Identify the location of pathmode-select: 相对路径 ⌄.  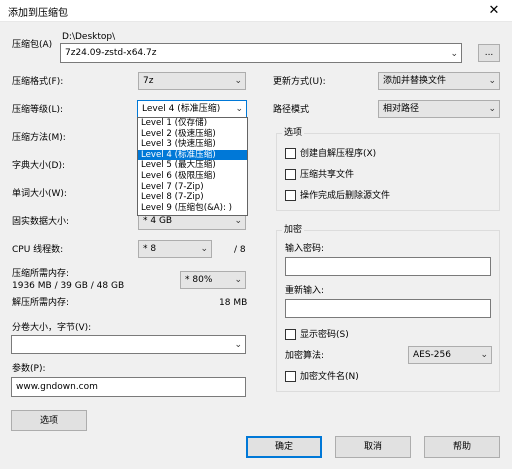
(439, 109).